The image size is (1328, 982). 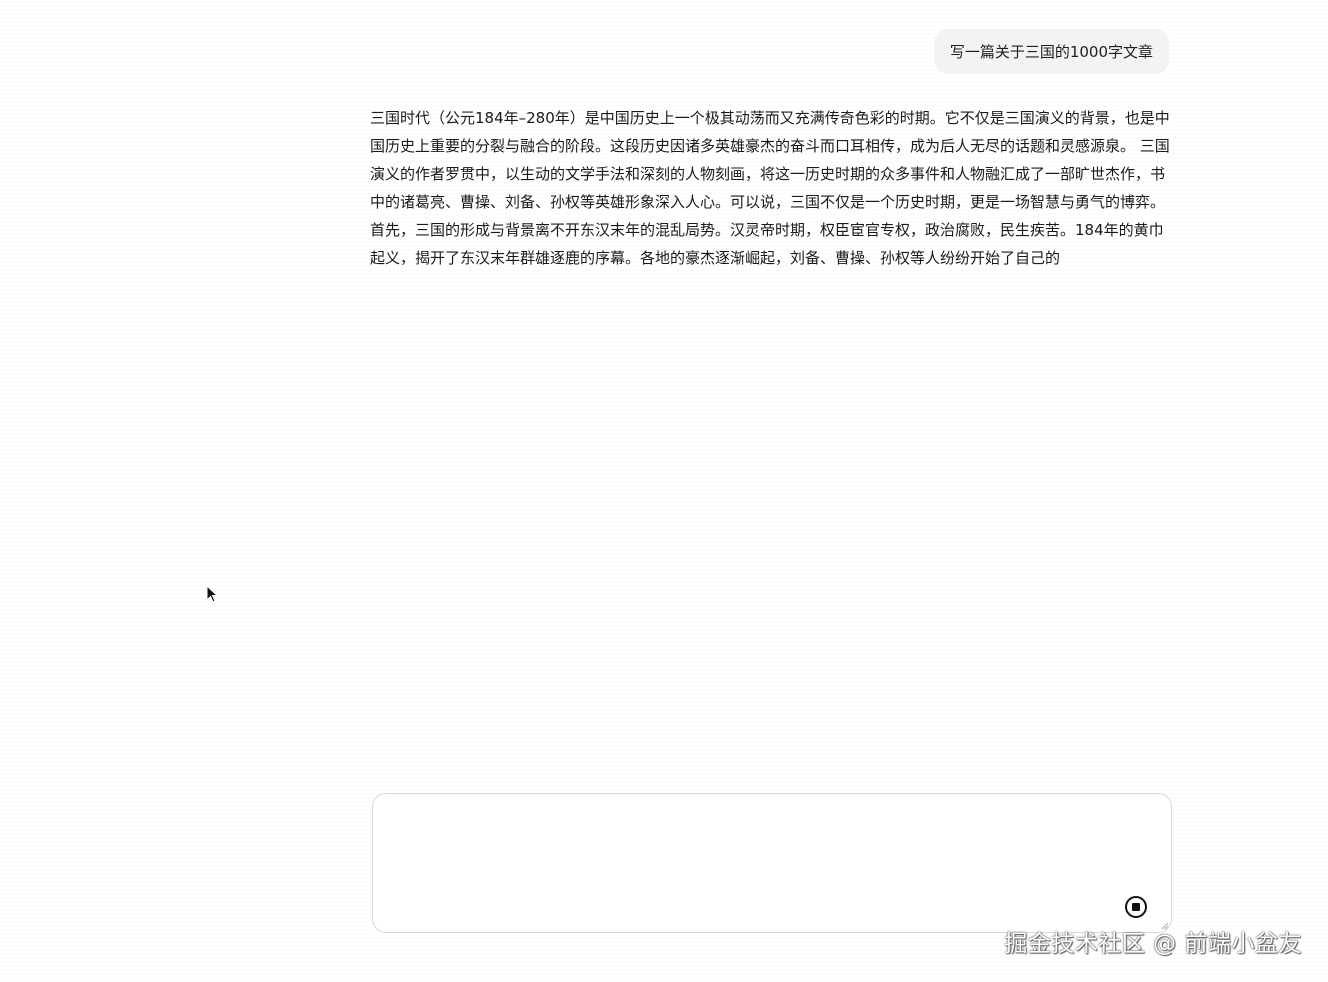 I want to click on message-composer, so click(x=772, y=863).